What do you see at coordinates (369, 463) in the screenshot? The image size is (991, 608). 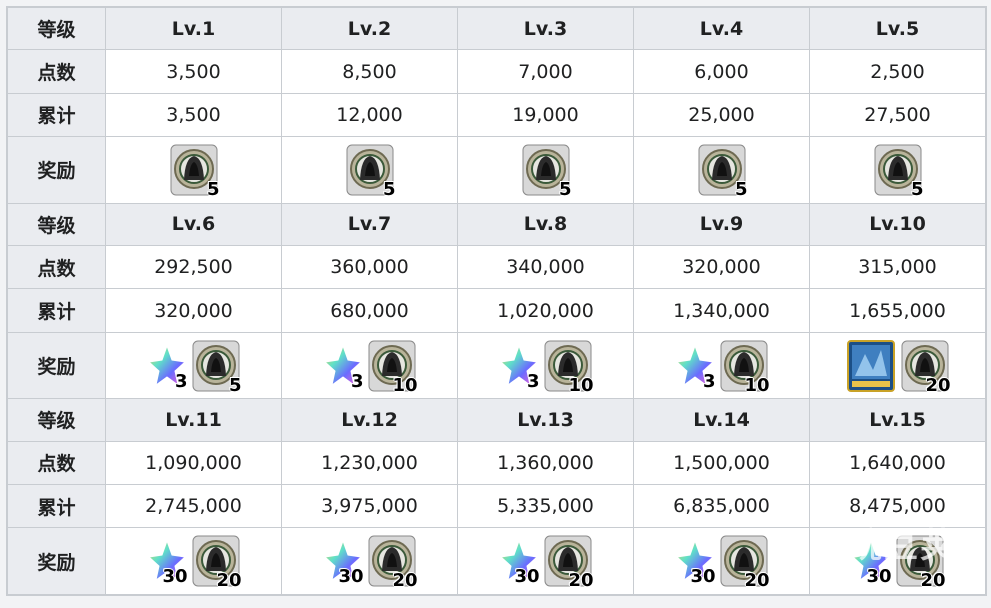 I see `points-cell: 1,230,000` at bounding box center [369, 463].